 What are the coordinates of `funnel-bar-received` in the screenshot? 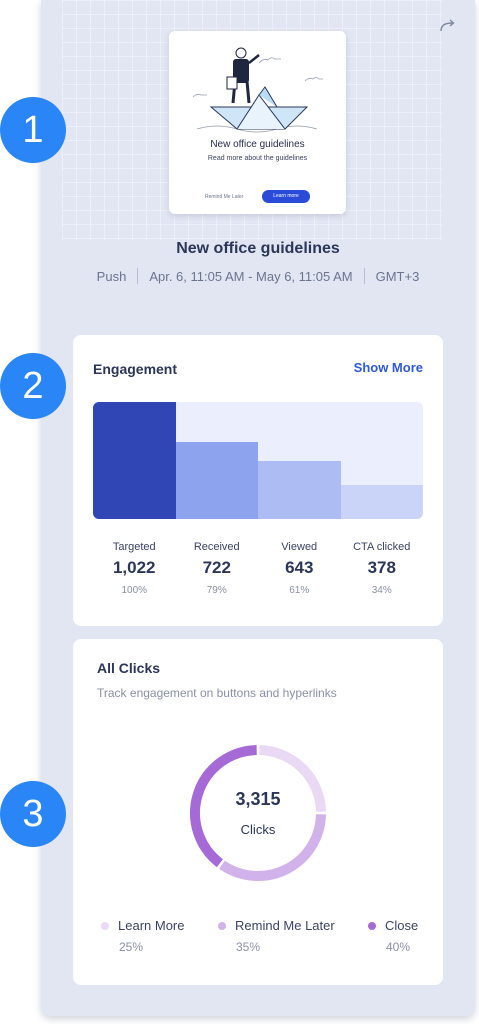 It's located at (216, 480).